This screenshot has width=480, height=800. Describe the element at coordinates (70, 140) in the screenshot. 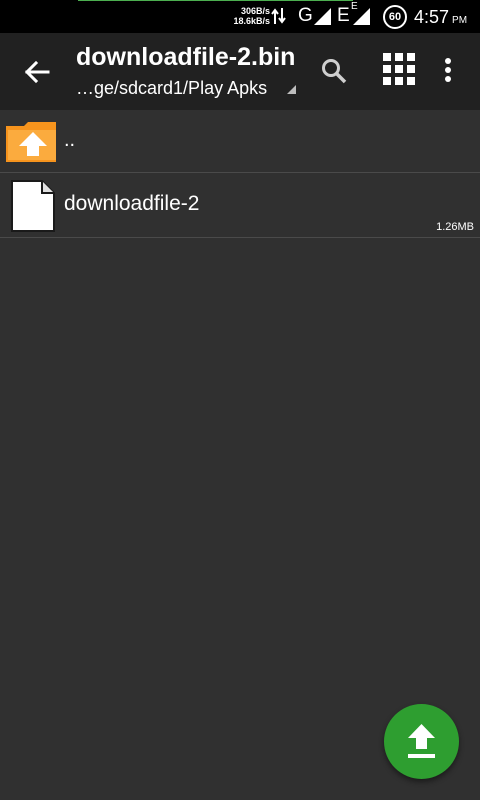

I see `parent-folder-label: ..` at that location.